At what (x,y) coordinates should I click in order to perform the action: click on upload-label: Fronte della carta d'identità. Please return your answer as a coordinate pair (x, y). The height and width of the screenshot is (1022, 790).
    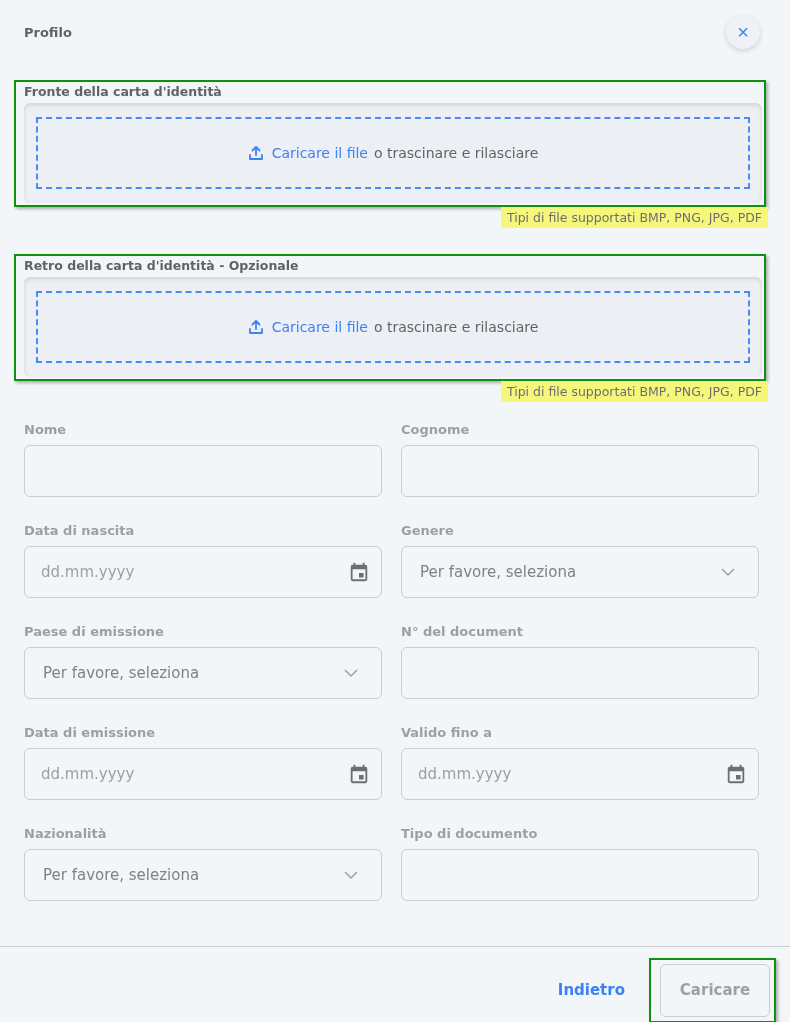
    Looking at the image, I should click on (123, 91).